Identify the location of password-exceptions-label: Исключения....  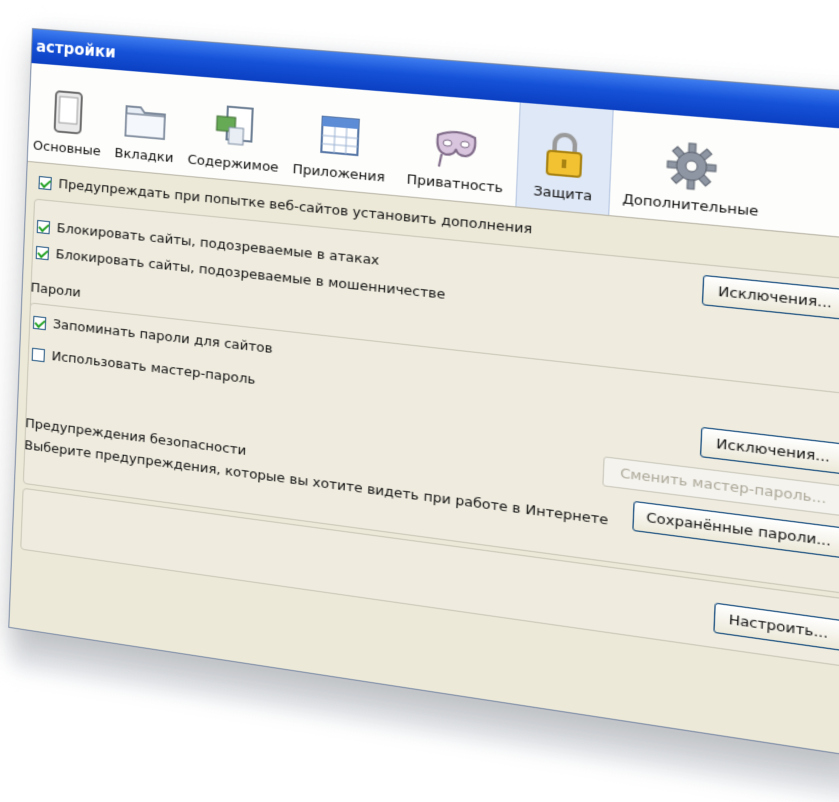
(773, 450).